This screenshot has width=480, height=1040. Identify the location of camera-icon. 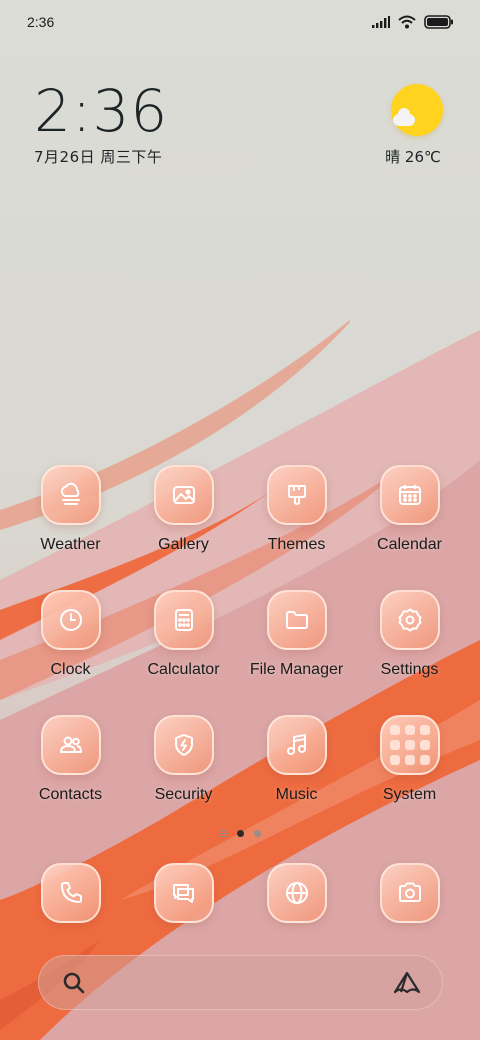
(409, 893).